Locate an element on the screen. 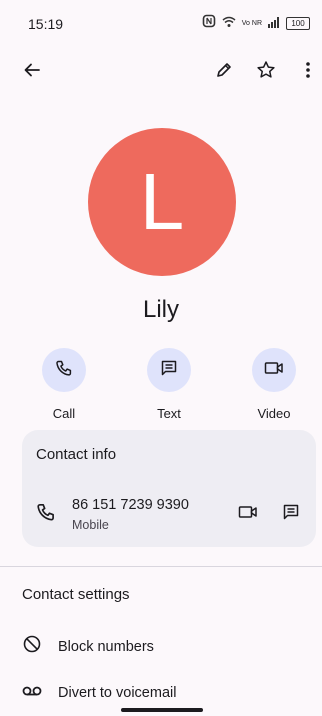 The image size is (322, 716). videocam-icon is located at coordinates (274, 370).